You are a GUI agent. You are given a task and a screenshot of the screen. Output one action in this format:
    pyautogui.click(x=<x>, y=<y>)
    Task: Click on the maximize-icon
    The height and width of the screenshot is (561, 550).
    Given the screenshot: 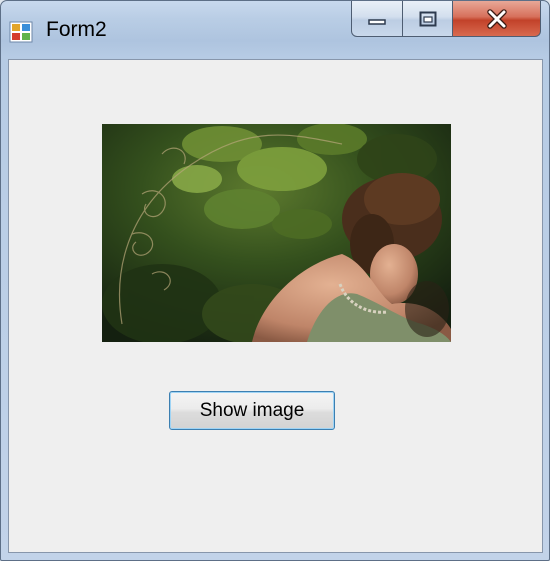 What is the action you would take?
    pyautogui.click(x=427, y=18)
    